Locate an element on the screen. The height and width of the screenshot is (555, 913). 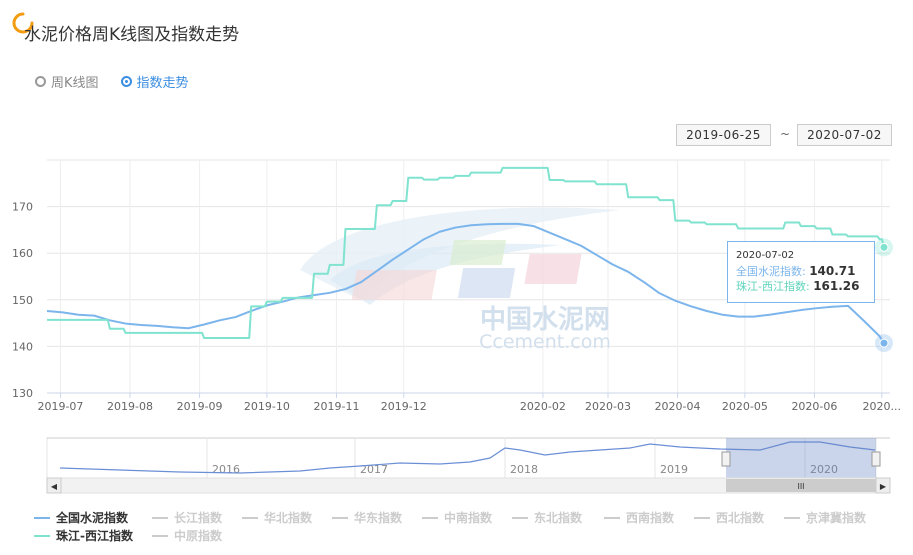
legend-label: 中南指数 is located at coordinates (468, 518).